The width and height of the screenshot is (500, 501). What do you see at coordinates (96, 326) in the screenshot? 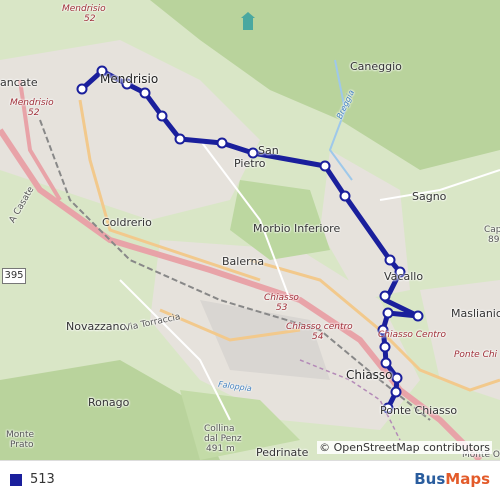
I see `label-novazzano: Novazzano` at bounding box center [96, 326].